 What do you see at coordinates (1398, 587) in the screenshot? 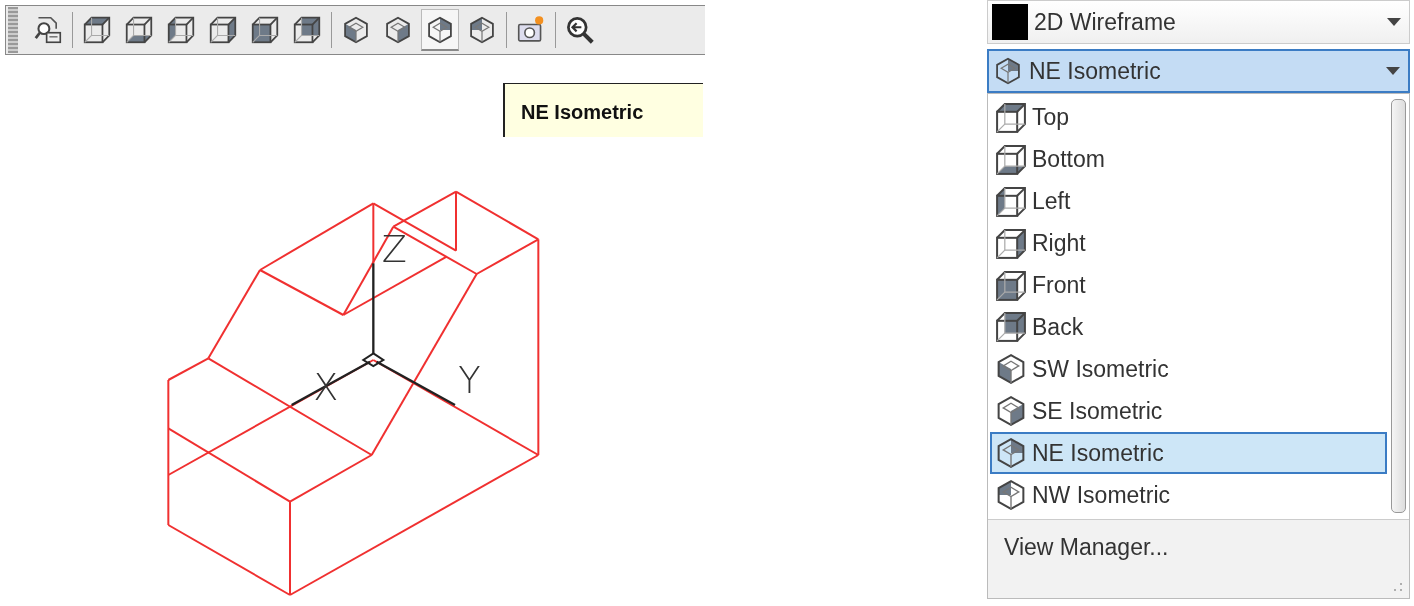
I see `resize-grip-icon` at bounding box center [1398, 587].